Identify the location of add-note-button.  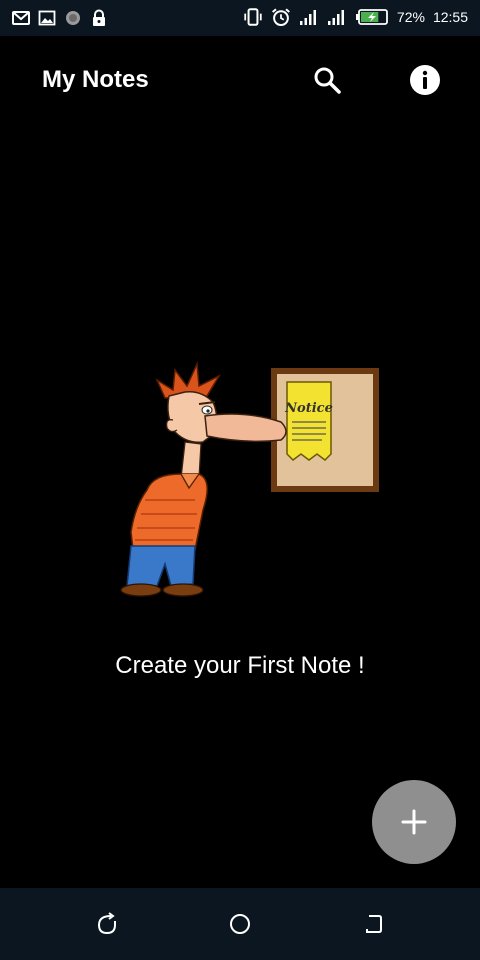
(414, 822).